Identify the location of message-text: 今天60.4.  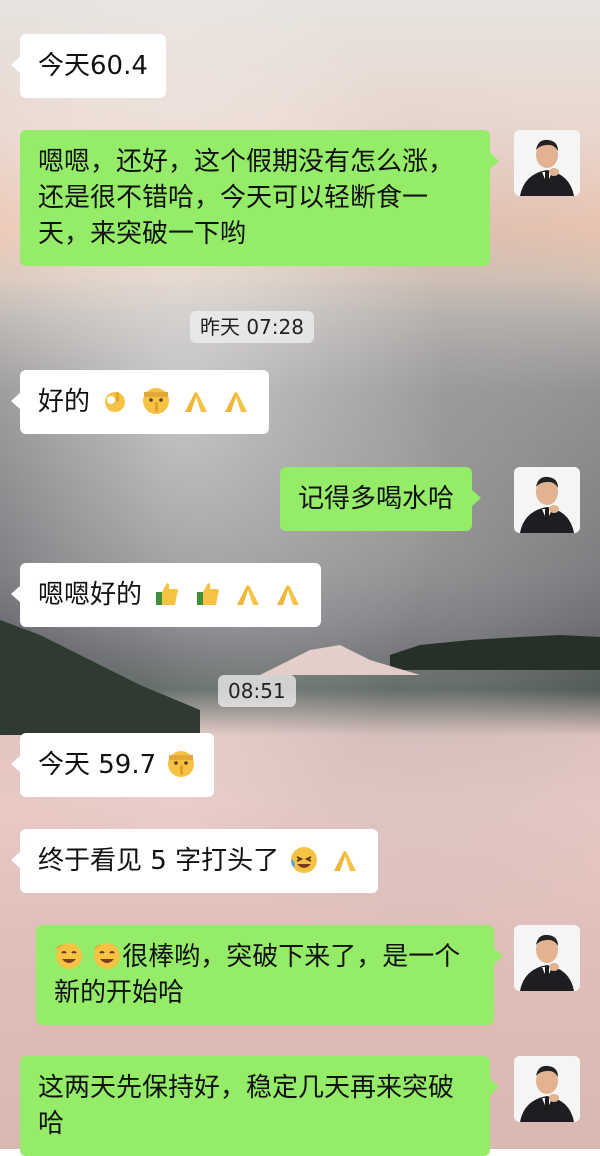
(93, 66).